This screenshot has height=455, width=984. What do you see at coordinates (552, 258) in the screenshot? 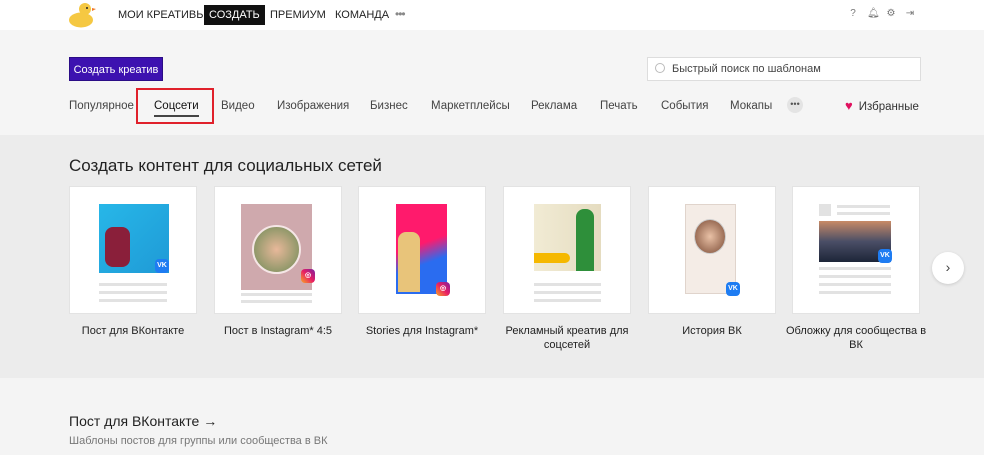
I see `thumbnail-cta` at bounding box center [552, 258].